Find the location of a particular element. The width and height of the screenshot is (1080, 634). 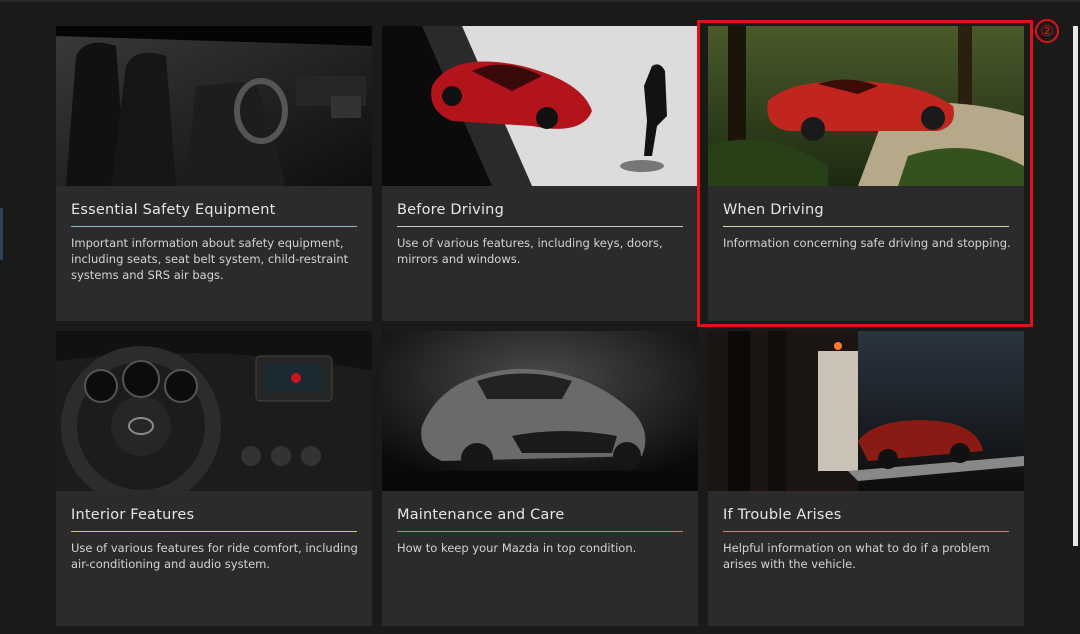

steering-wheel-image is located at coordinates (214, 411).